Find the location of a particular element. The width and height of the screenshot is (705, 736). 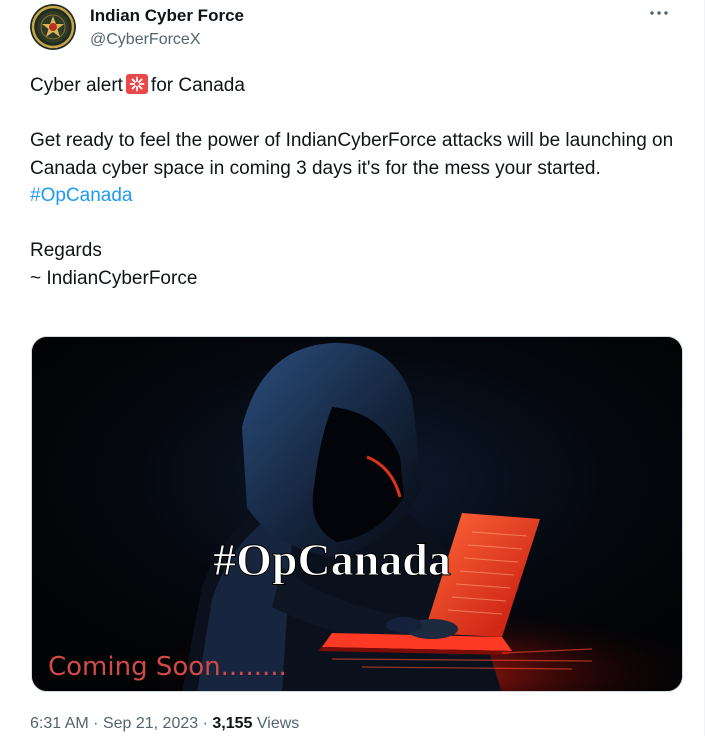

author-block: Indian Cyber Force @CyberForceX is located at coordinates (167, 28).